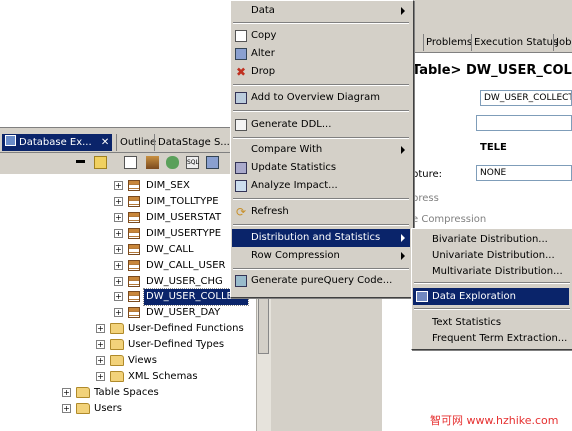 The width and height of the screenshot is (572, 431). What do you see at coordinates (176, 344) in the screenshot?
I see `tree-item-label: User-Defined Types` at bounding box center [176, 344].